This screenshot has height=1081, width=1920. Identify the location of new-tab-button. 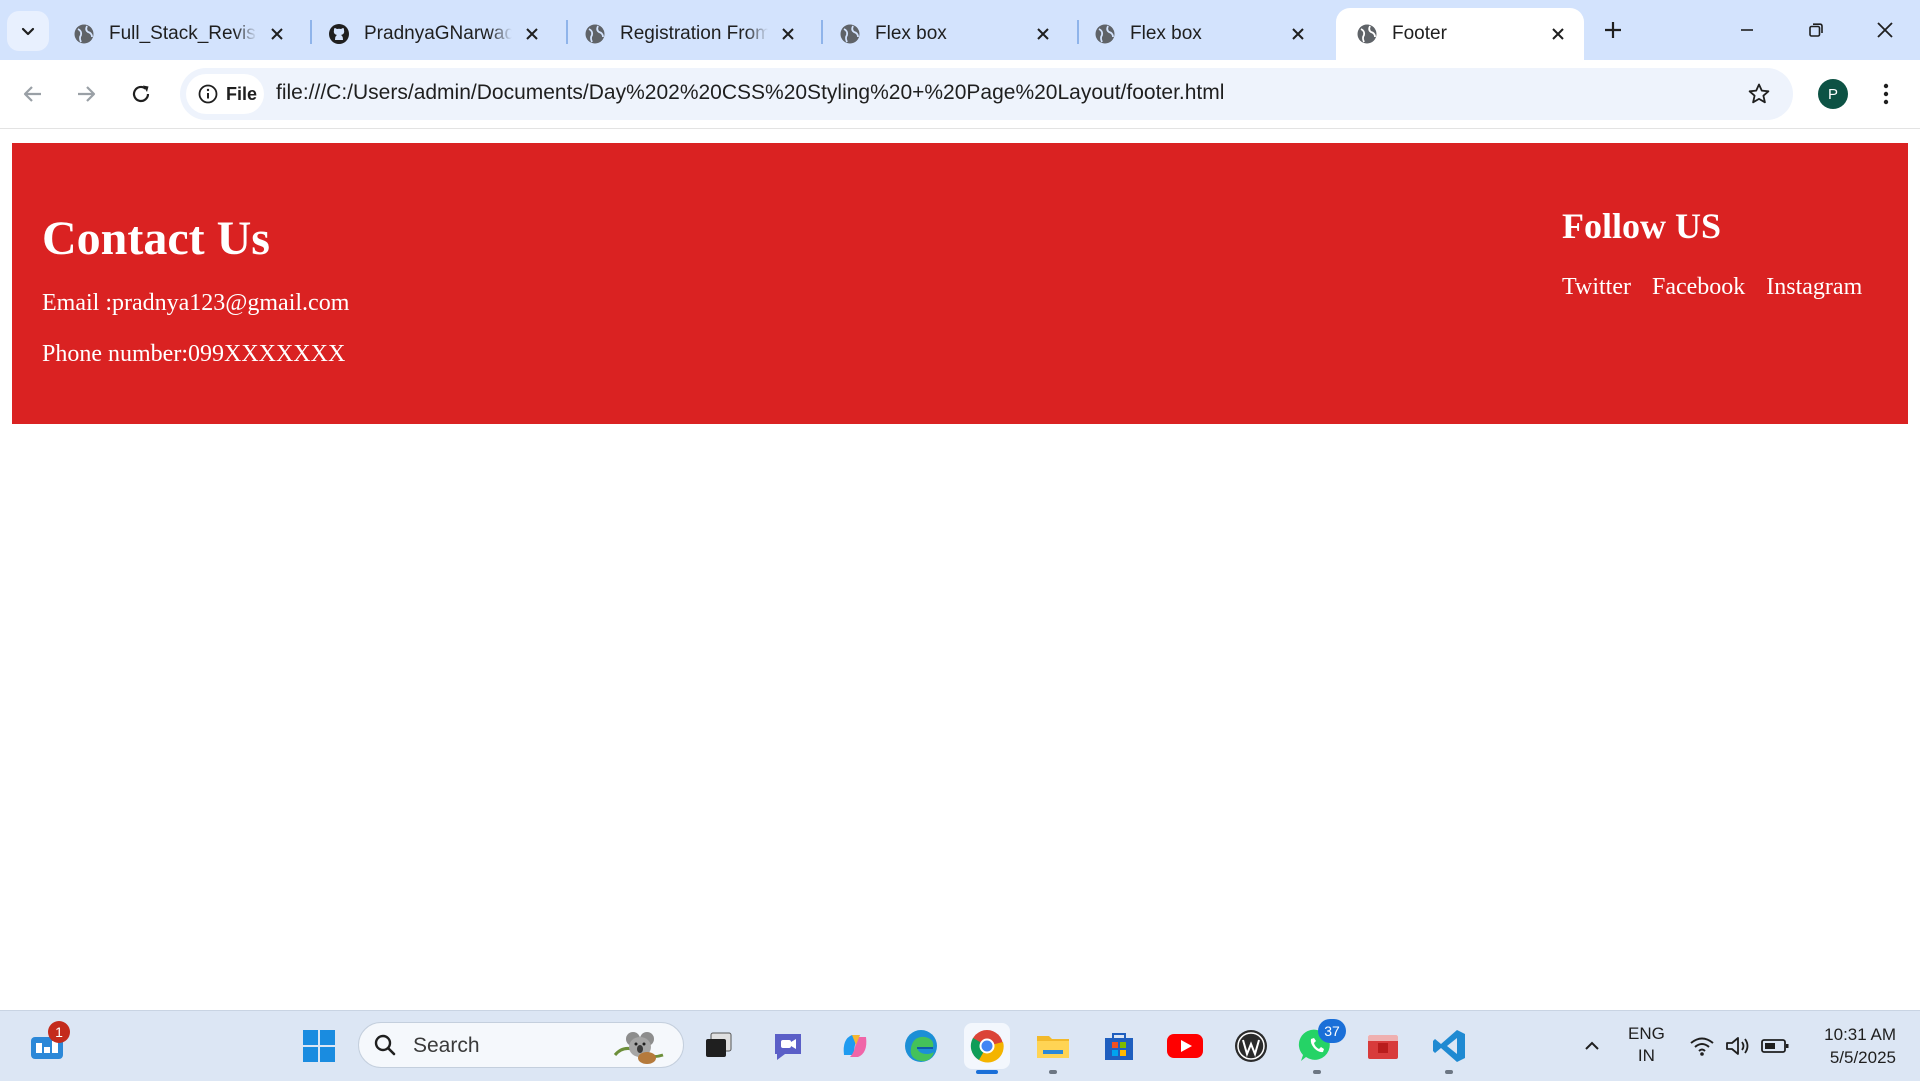
(1613, 30).